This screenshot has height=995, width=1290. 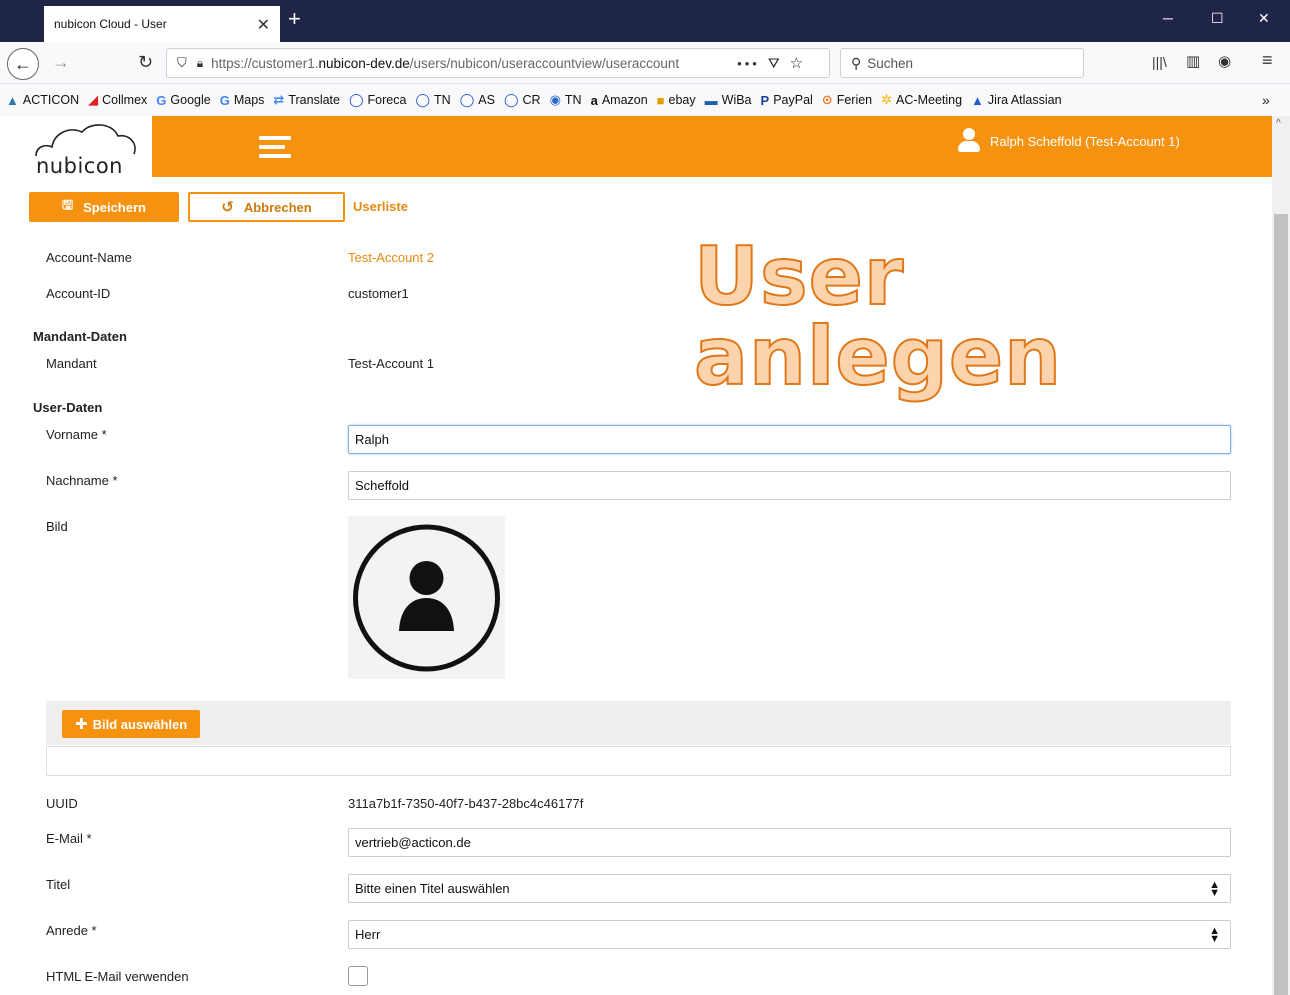 What do you see at coordinates (275, 147) in the screenshot?
I see `hamburger-menu-icon` at bounding box center [275, 147].